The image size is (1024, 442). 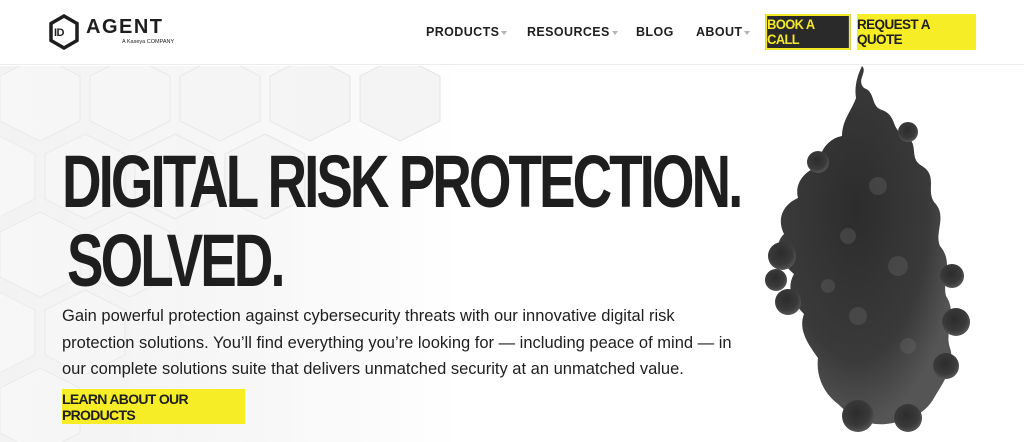 What do you see at coordinates (916, 32) in the screenshot?
I see `request-a-quote-button: REQUEST A QUOTE` at bounding box center [916, 32].